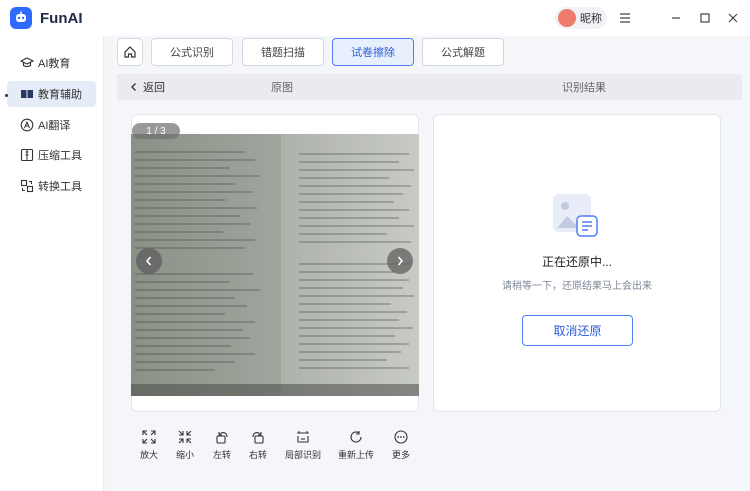 This screenshot has width=750, height=491. Describe the element at coordinates (154, 88) in the screenshot. I see `back-label: 返回` at that location.